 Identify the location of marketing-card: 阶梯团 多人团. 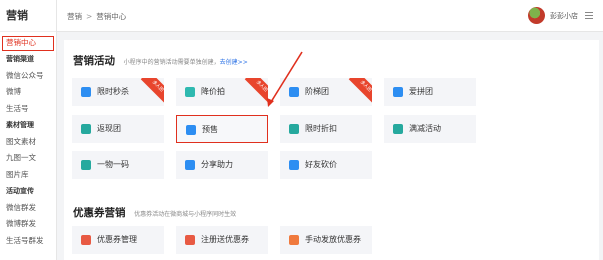
(326, 92).